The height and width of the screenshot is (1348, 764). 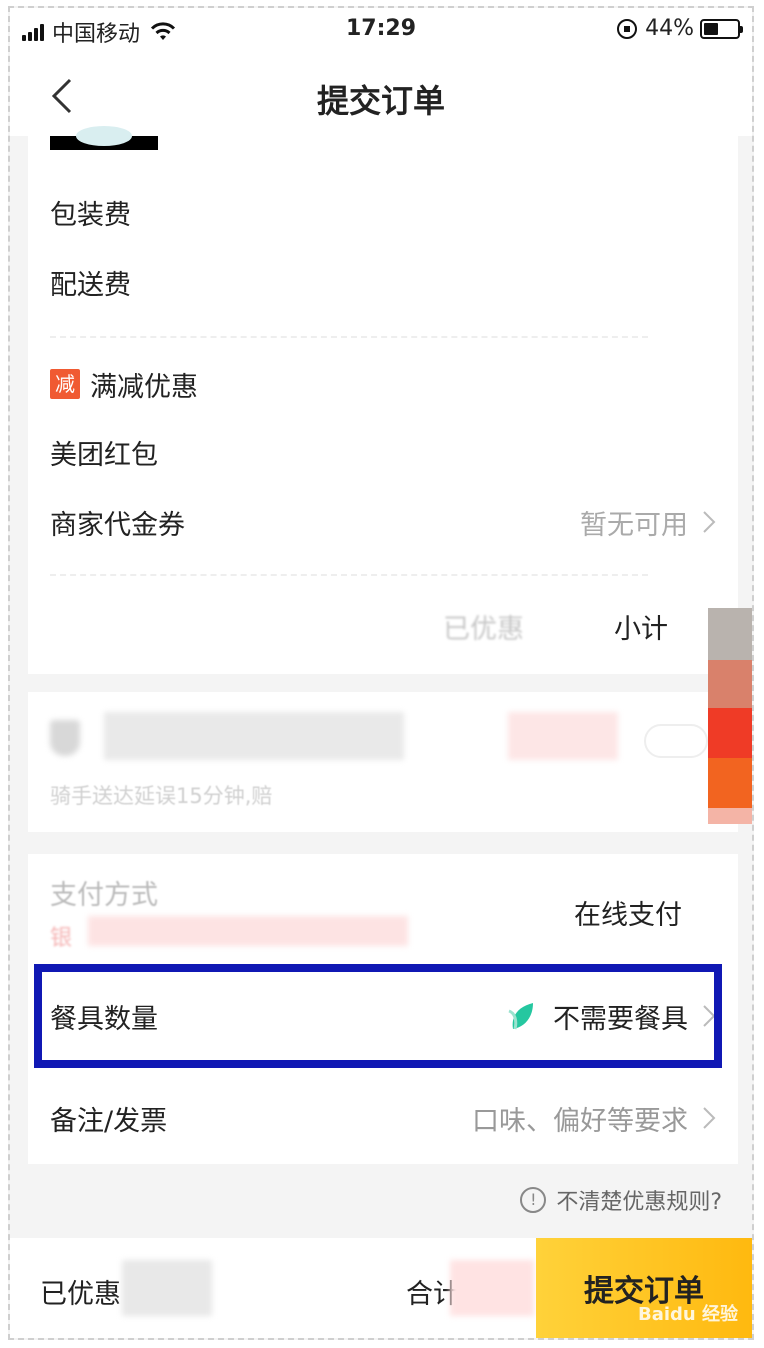 What do you see at coordinates (628, 915) in the screenshot?
I see `payment-method-value: 在线支付` at bounding box center [628, 915].